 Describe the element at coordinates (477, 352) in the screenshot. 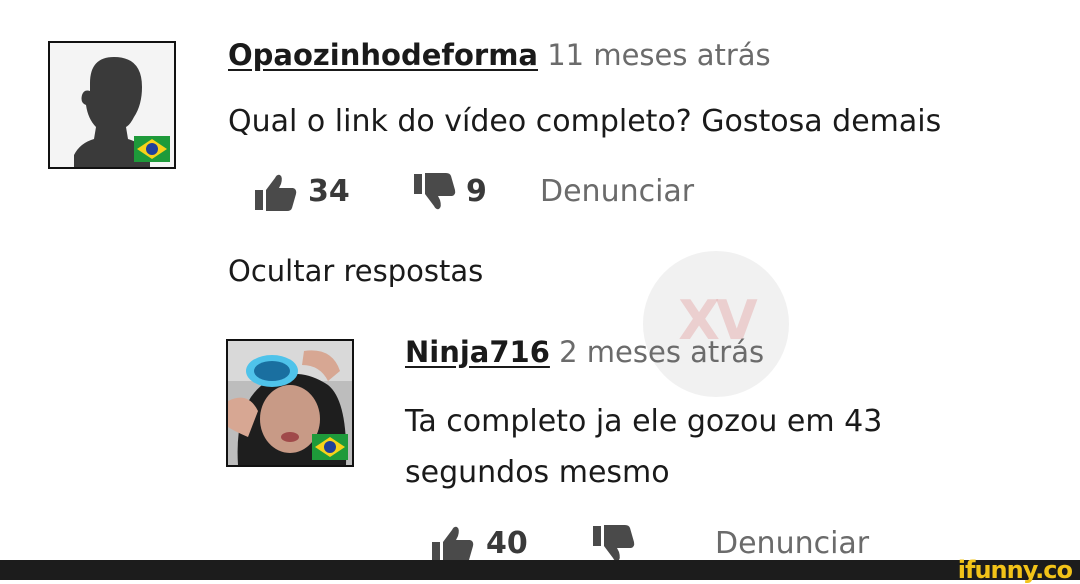

I see `username-link: Ninja716` at that location.